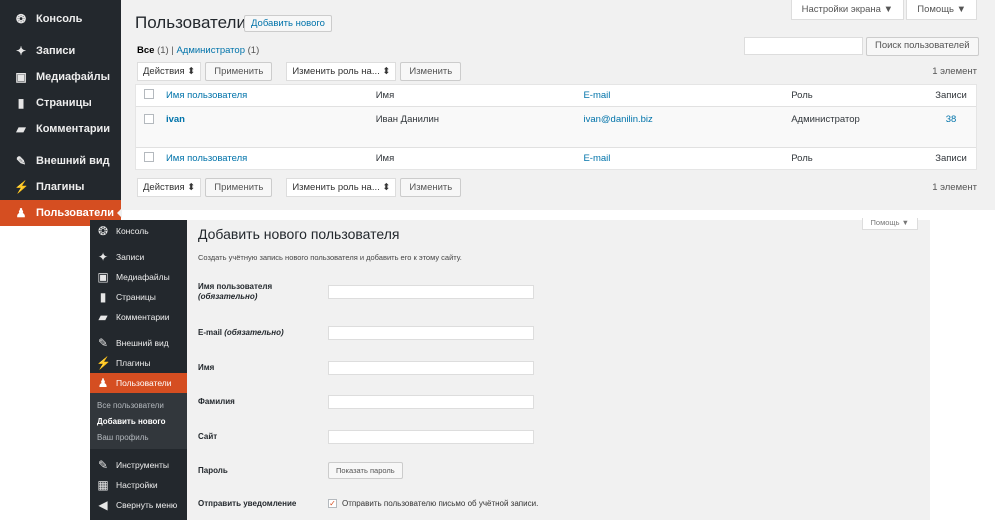 This screenshot has width=995, height=527. I want to click on column-username: Имя пользователя, so click(271, 95).